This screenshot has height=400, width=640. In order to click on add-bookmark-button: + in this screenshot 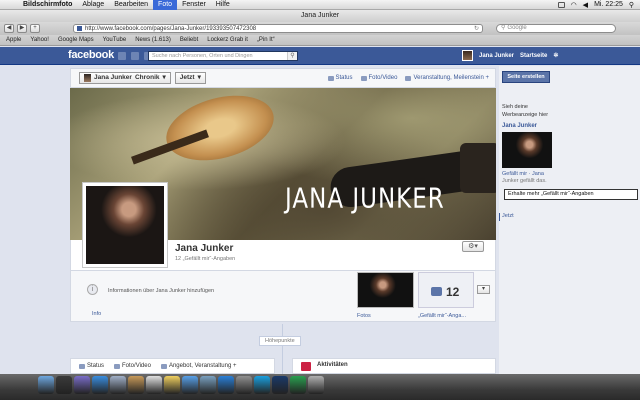, I will do `click(35, 28)`.